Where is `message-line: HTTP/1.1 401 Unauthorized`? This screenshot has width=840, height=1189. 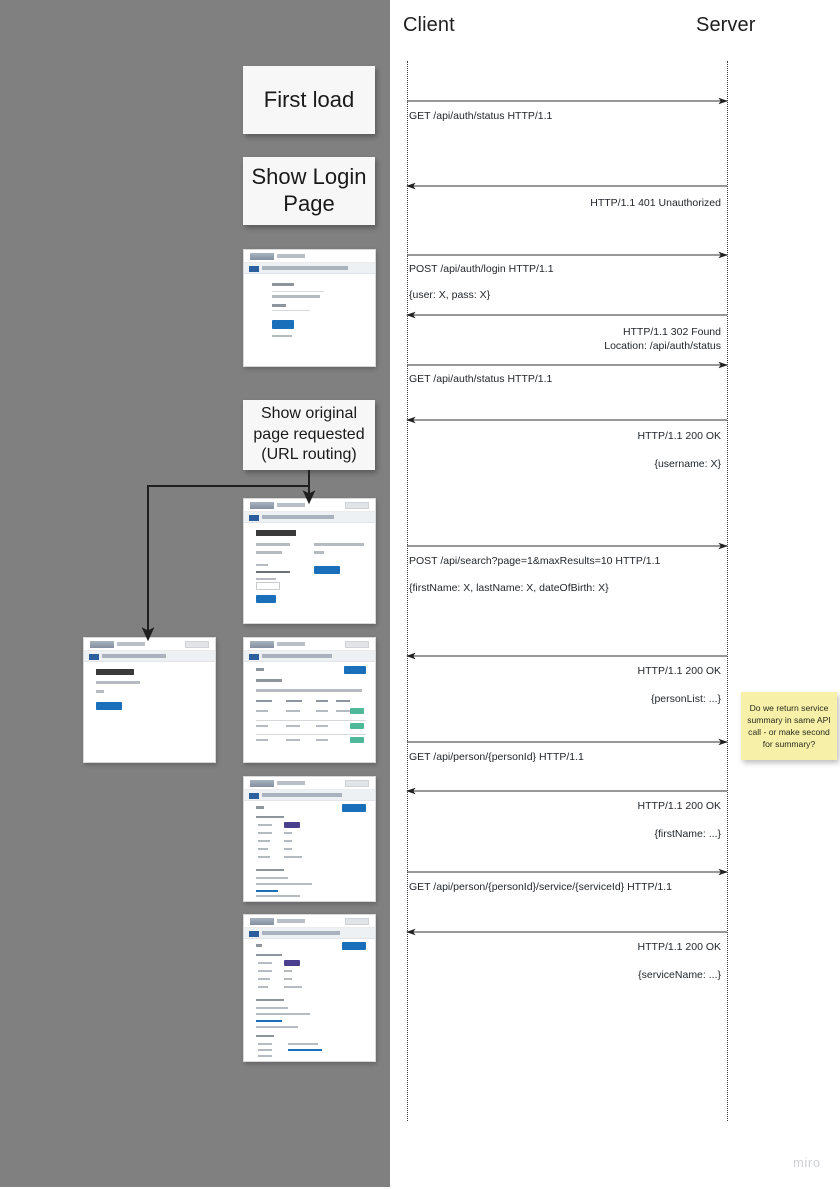 message-line: HTTP/1.1 401 Unauthorized is located at coordinates (655, 203).